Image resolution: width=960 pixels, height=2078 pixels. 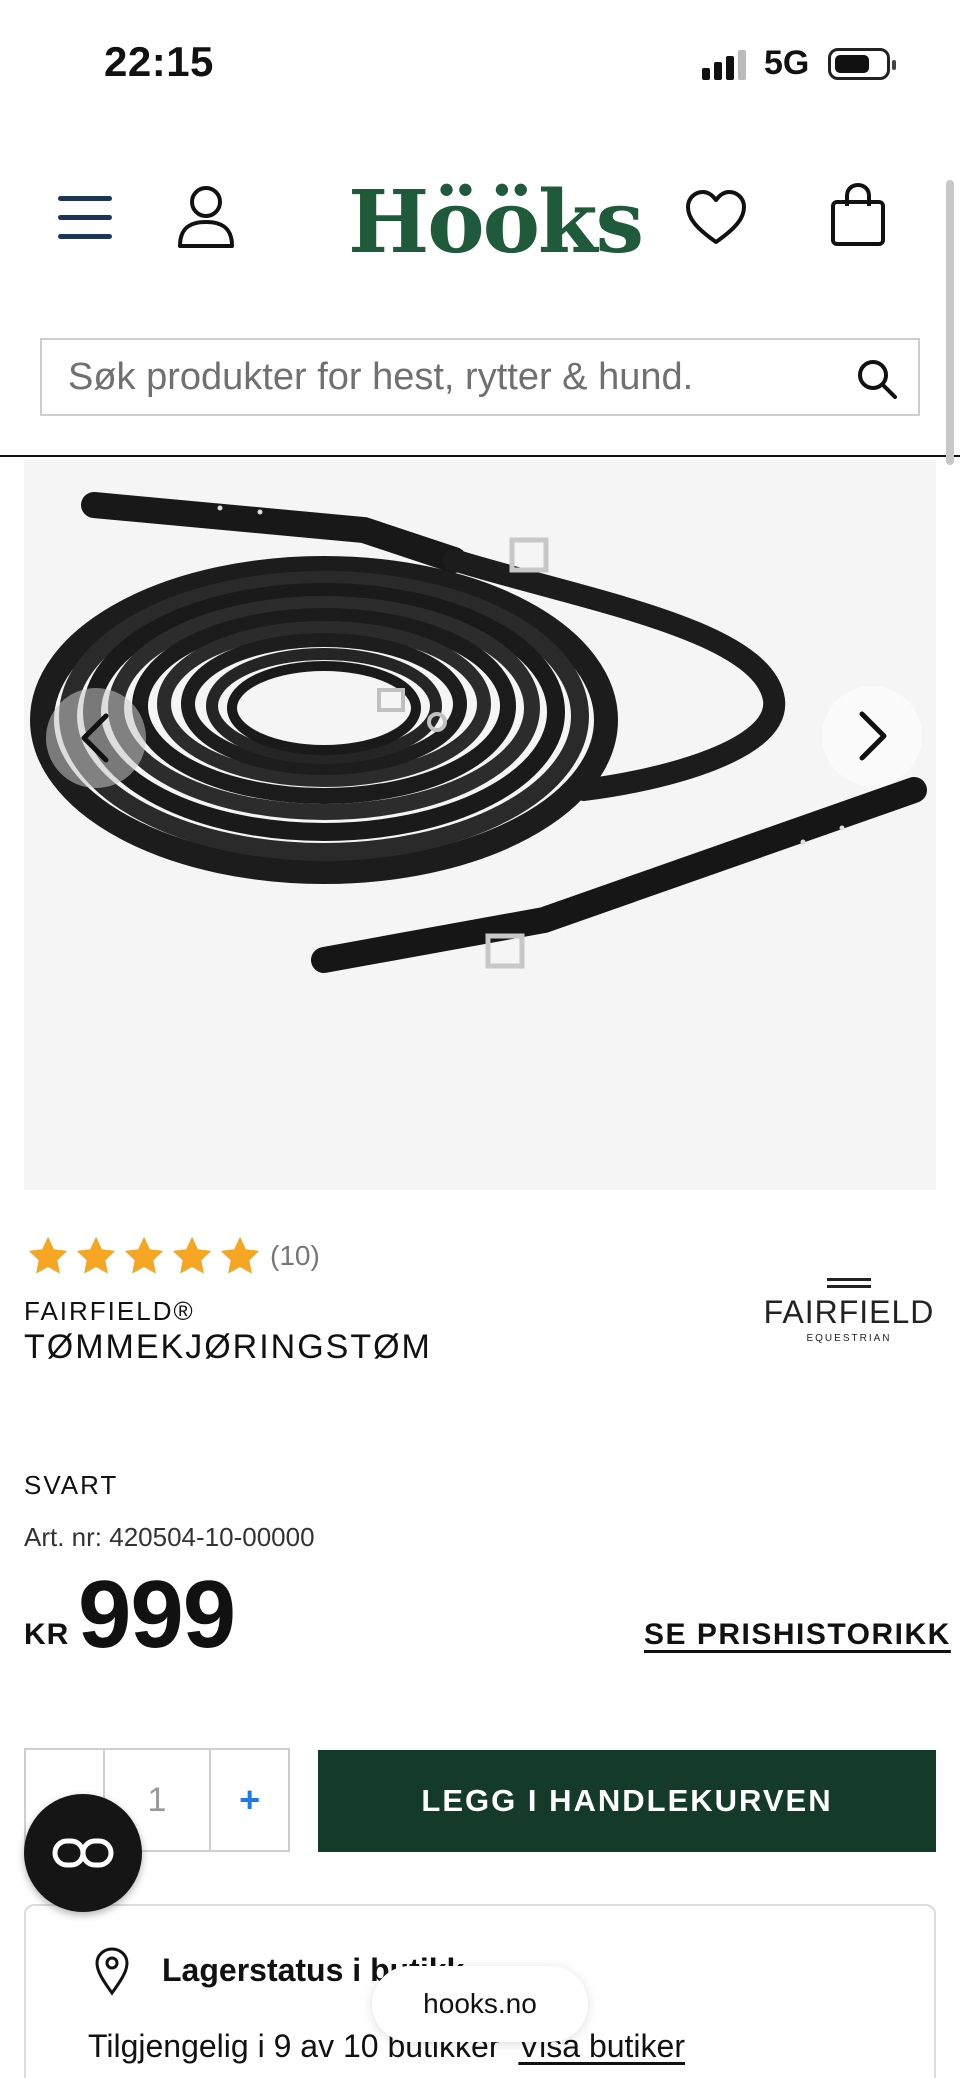 I want to click on carousel-prev-button, so click(x=96, y=738).